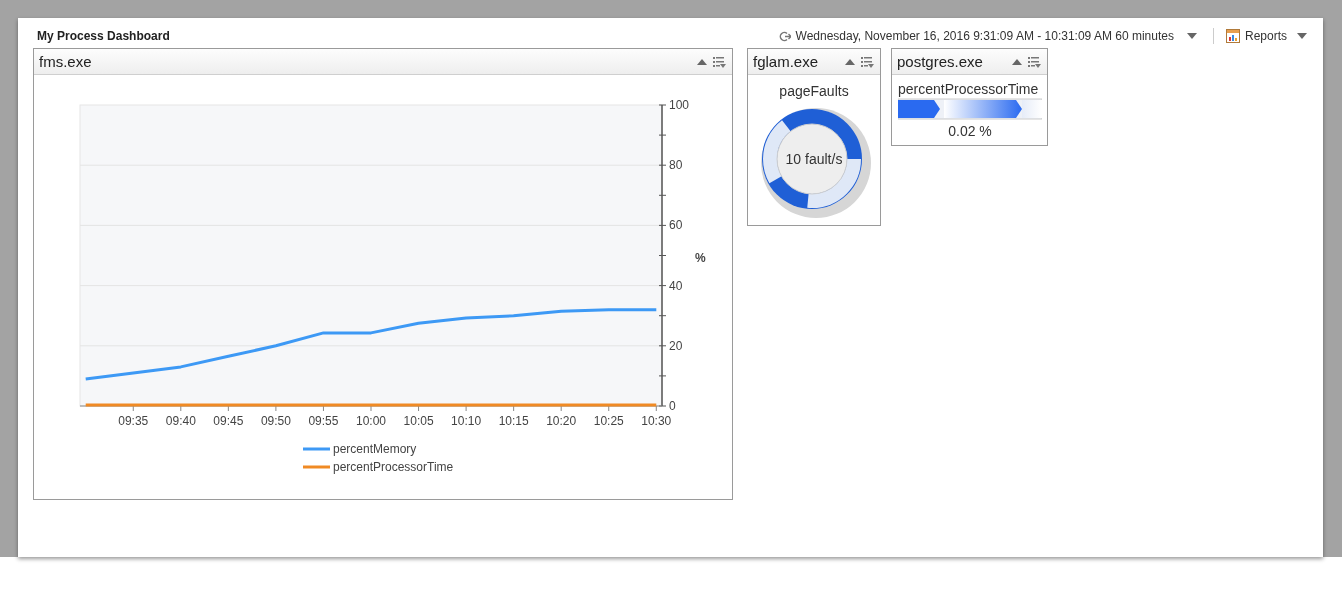  I want to click on portlet-title: fms.exe, so click(66, 61).